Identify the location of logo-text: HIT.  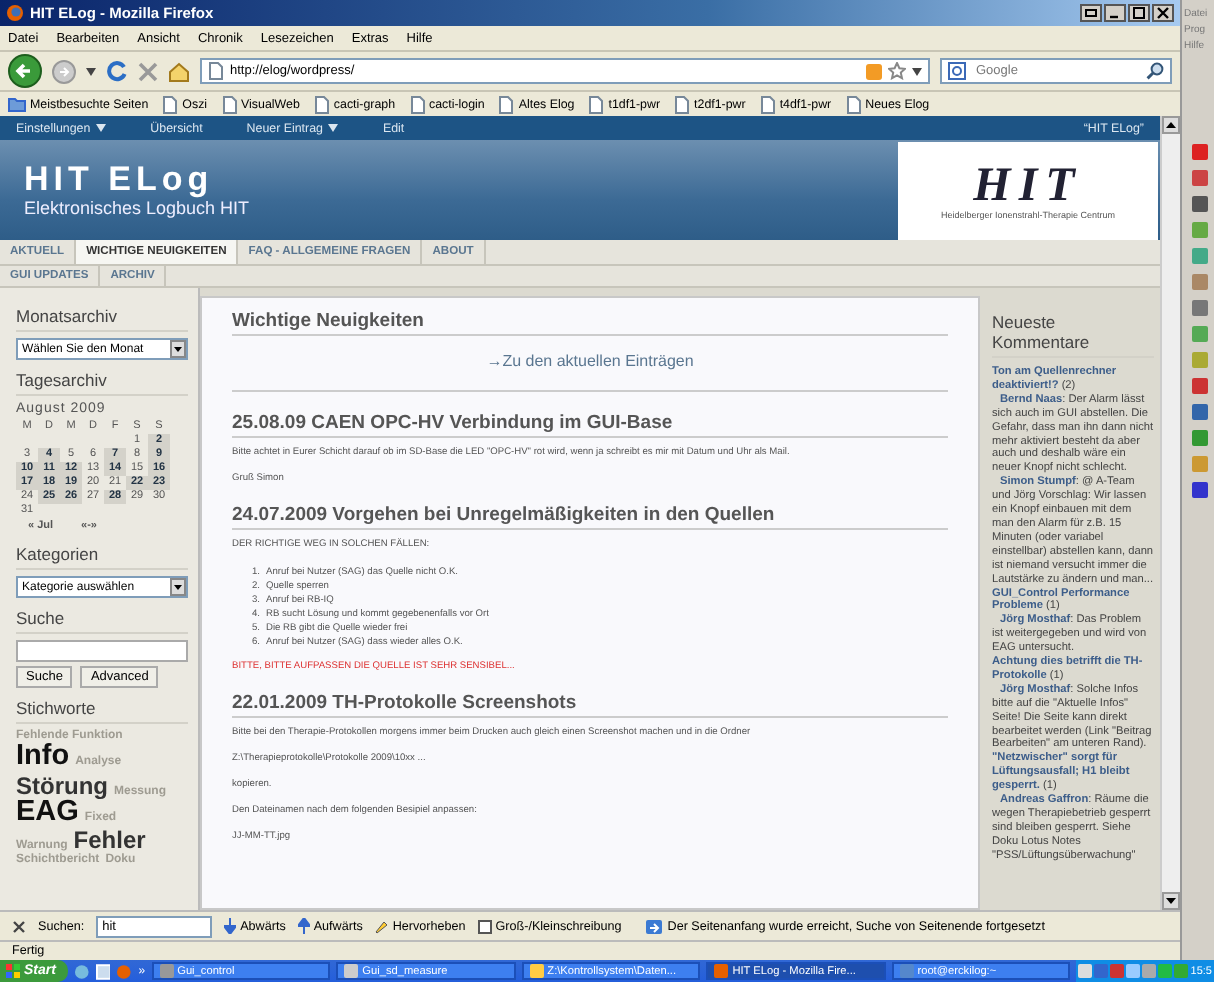
(1028, 185).